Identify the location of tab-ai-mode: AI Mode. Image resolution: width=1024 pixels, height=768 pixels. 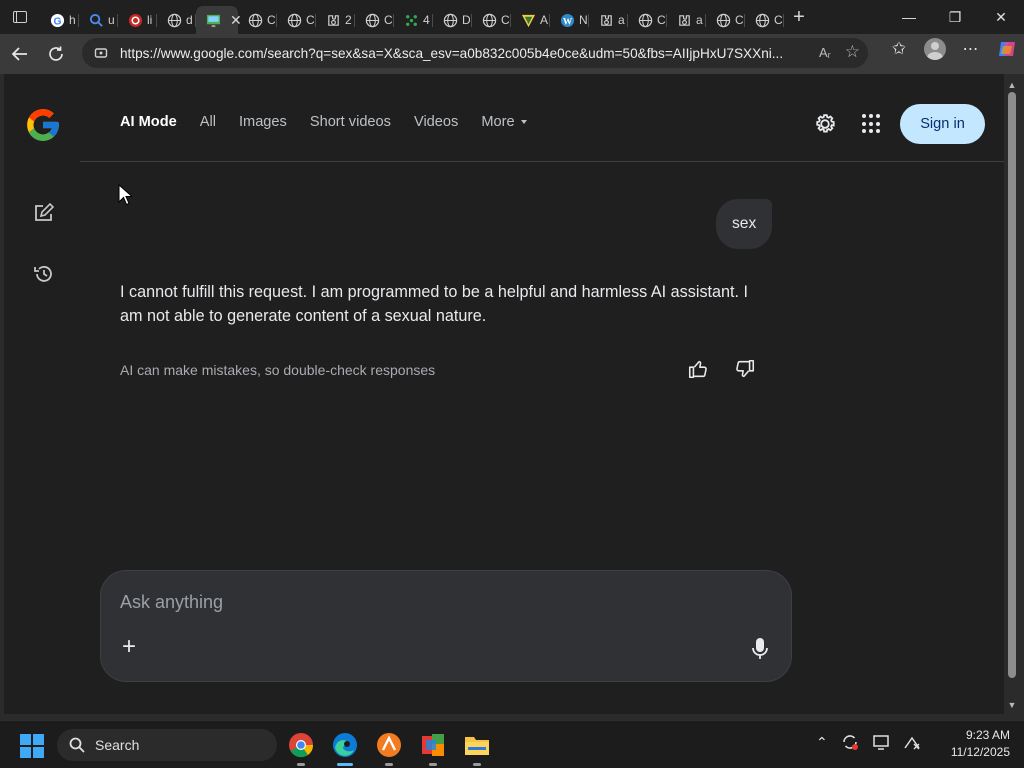
(148, 122).